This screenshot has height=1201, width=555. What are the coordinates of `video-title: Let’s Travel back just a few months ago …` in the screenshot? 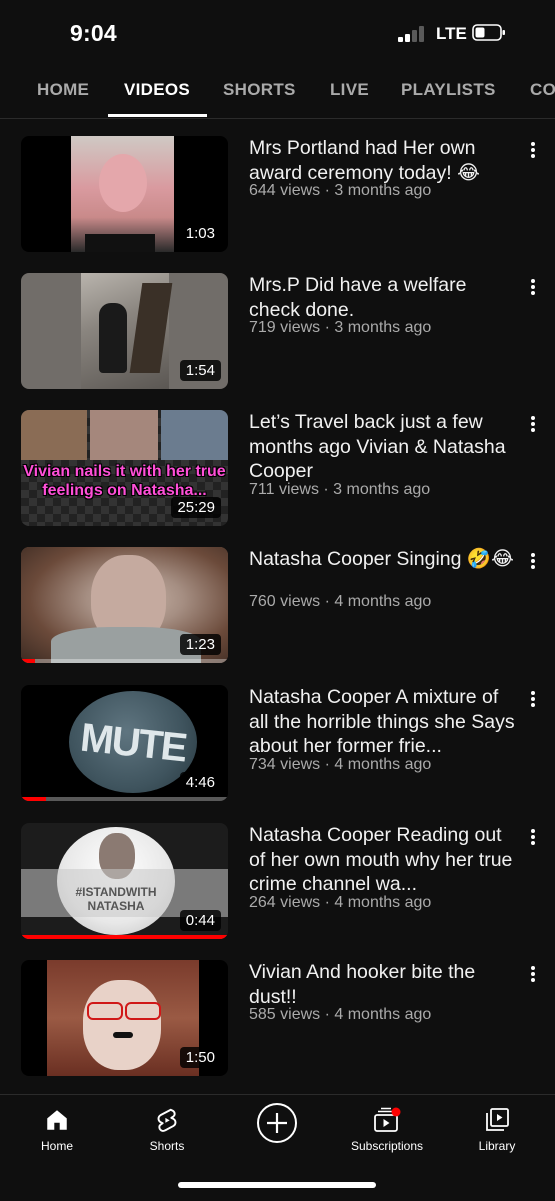 It's located at (384, 447).